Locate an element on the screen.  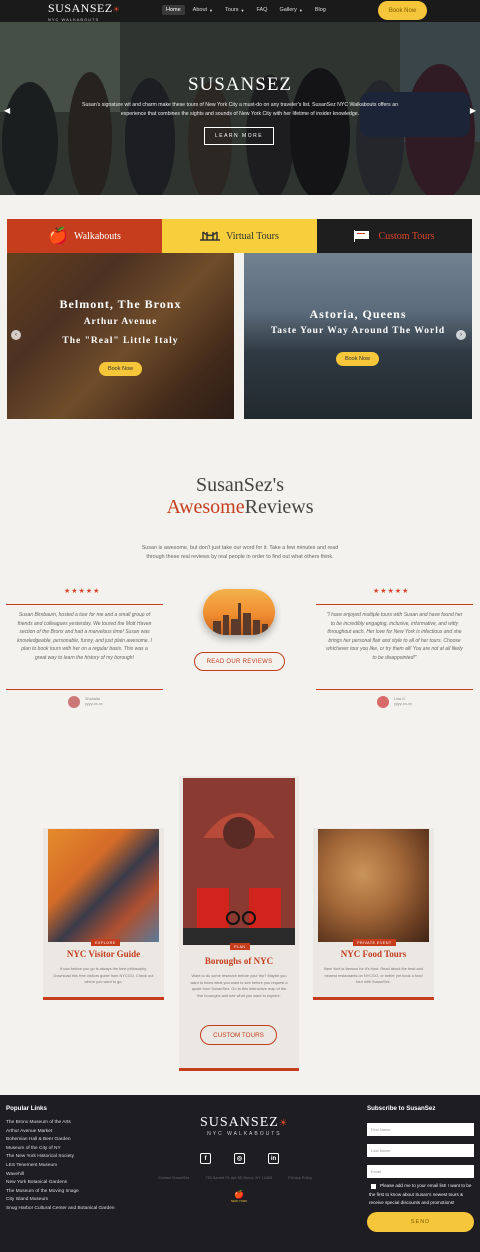
custom-tours-button: CUSTOM TOURS is located at coordinates (238, 1035).